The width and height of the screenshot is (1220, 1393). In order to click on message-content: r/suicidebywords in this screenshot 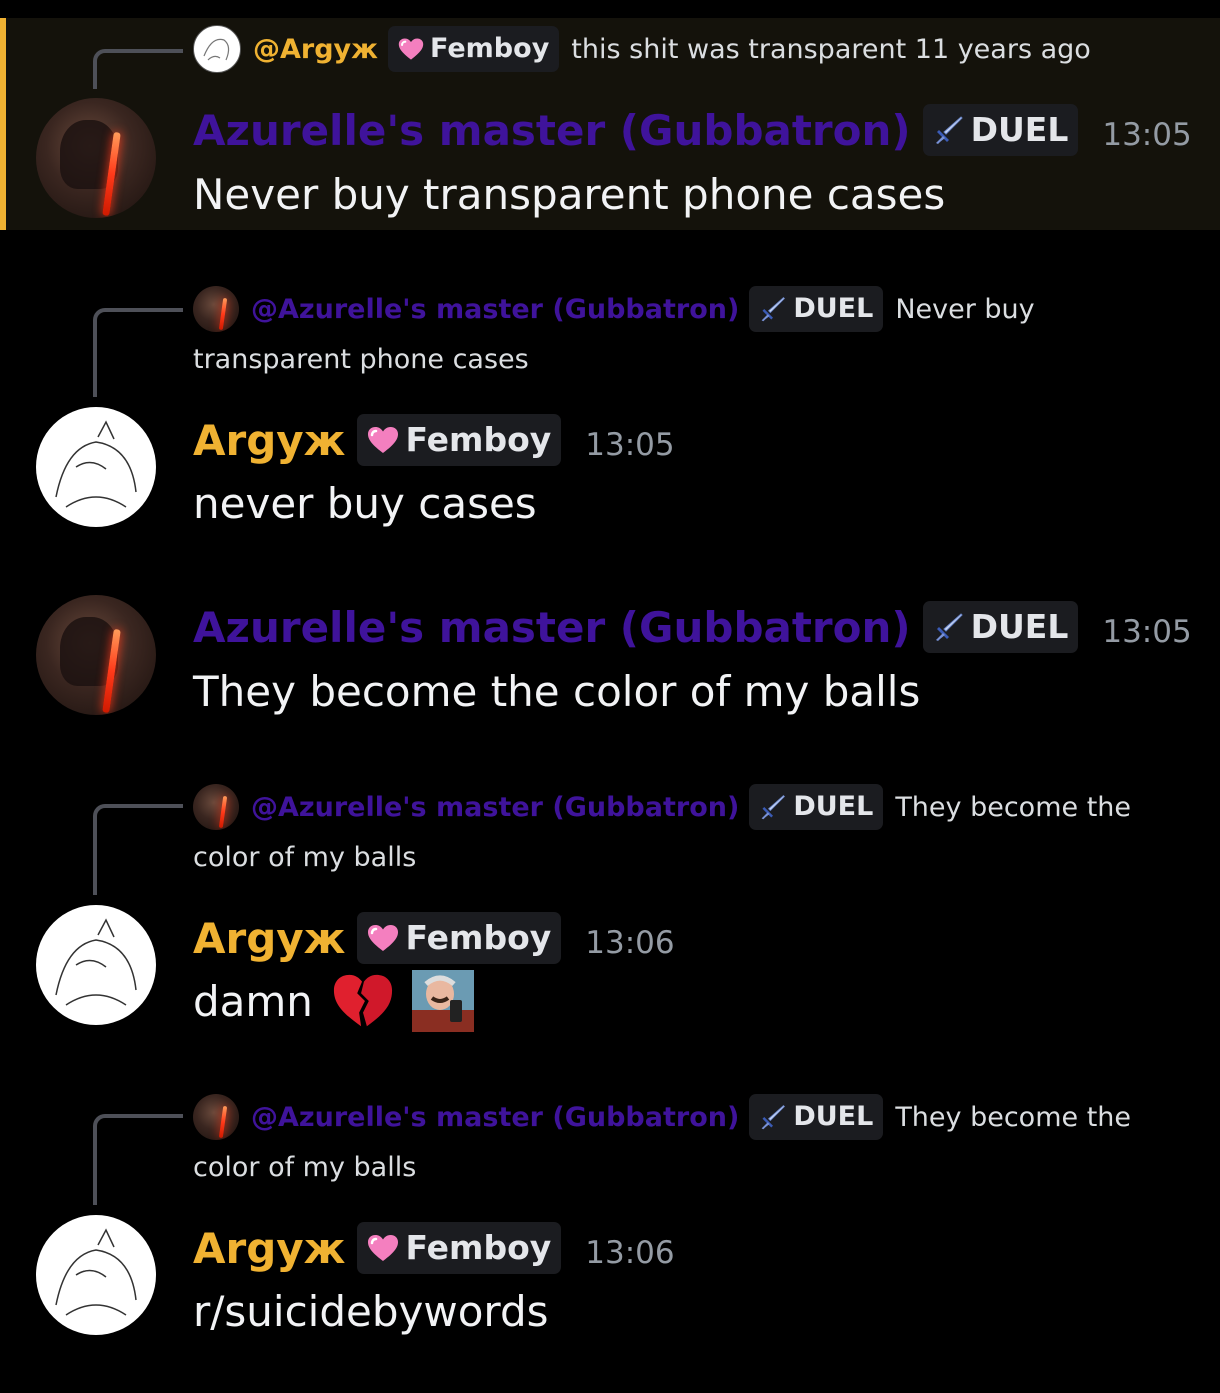, I will do `click(371, 1311)`.